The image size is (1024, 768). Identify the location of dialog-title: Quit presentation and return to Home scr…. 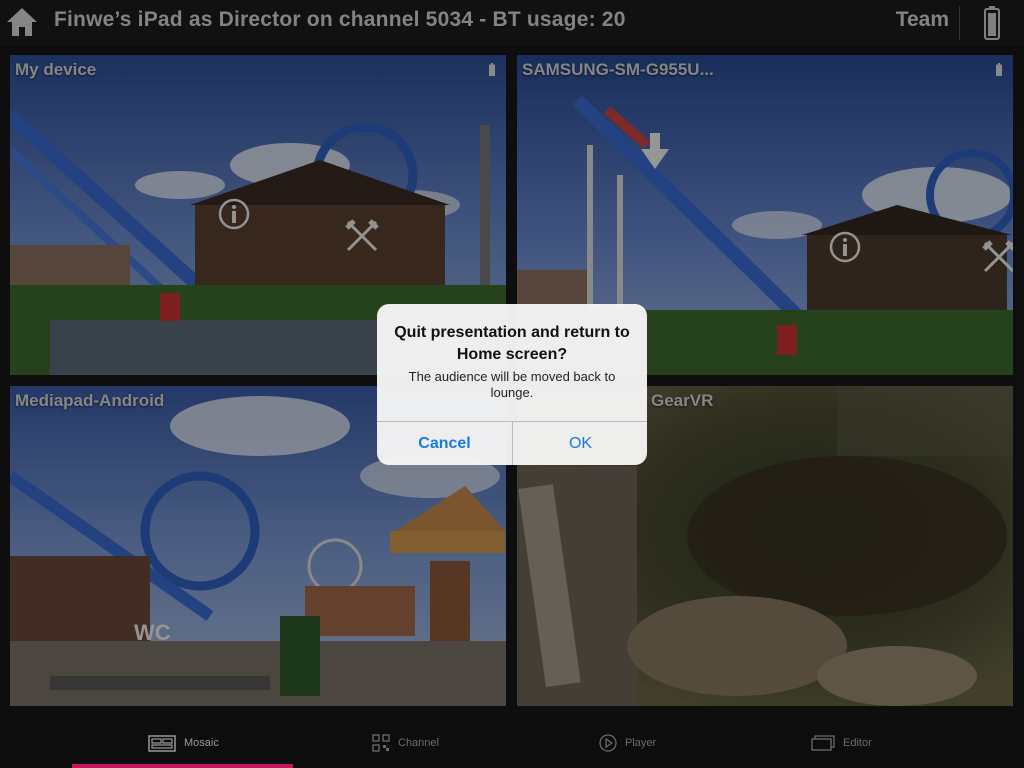
(512, 343).